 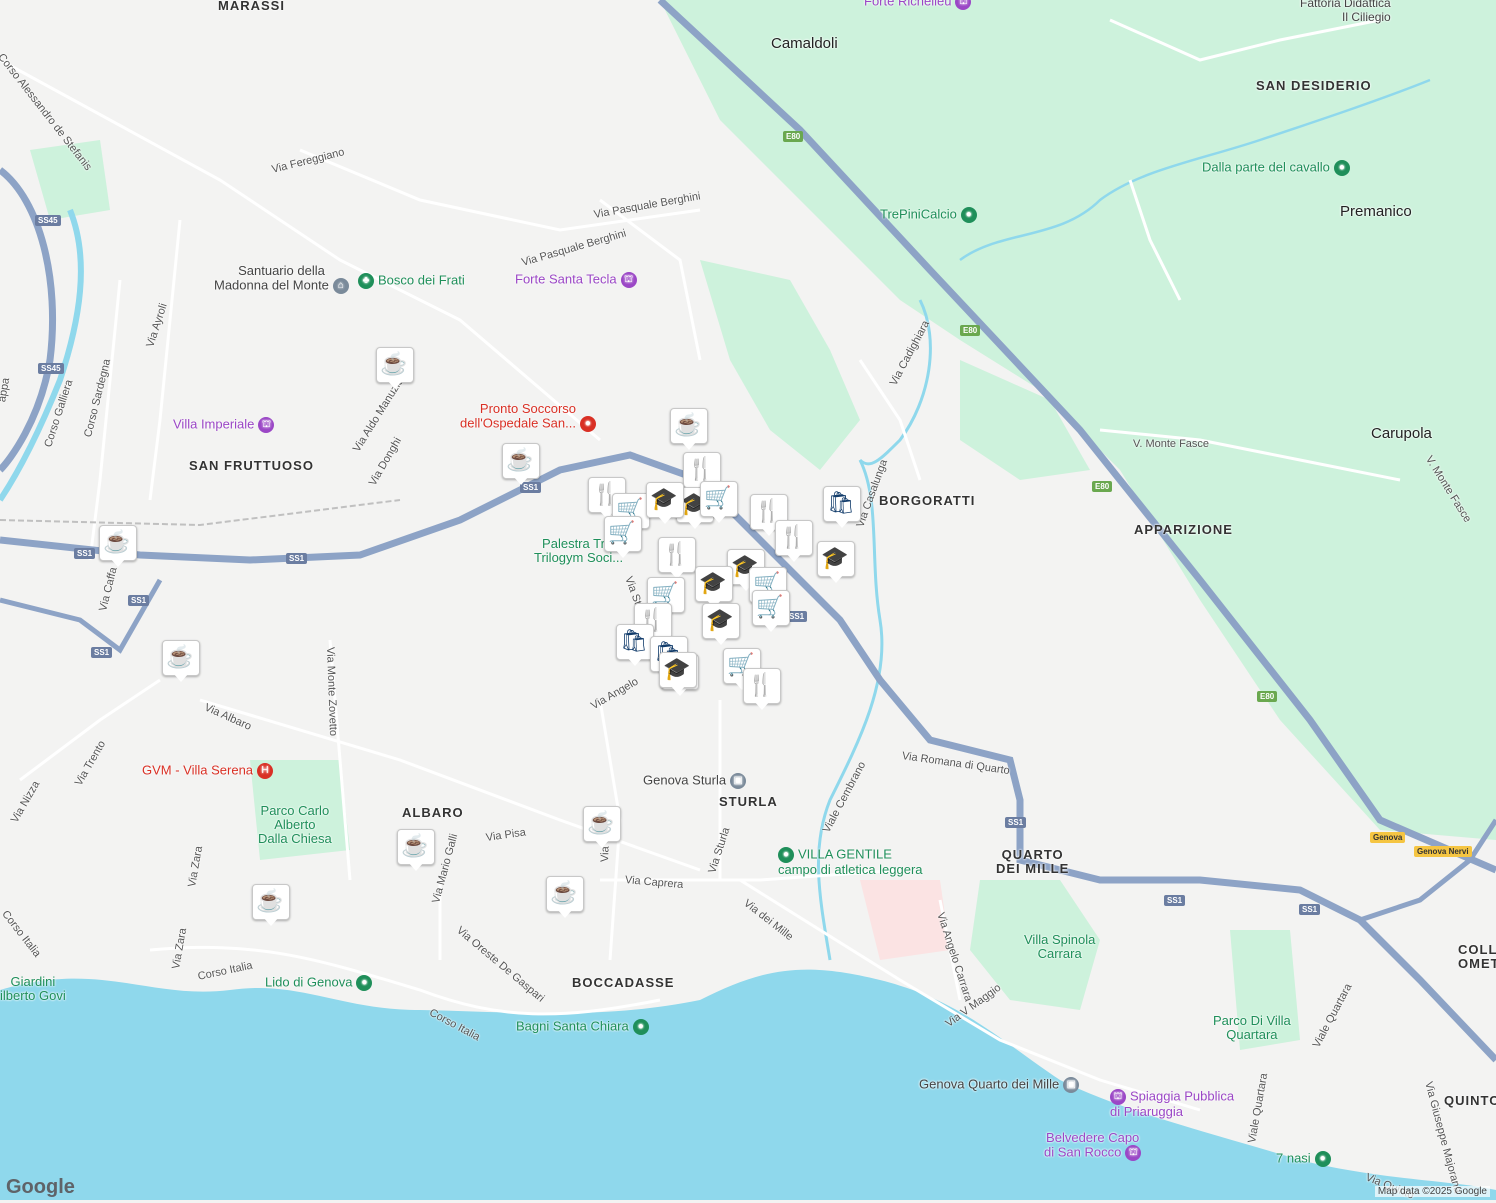 I want to click on tree-icon: ♣, so click(x=366, y=281).